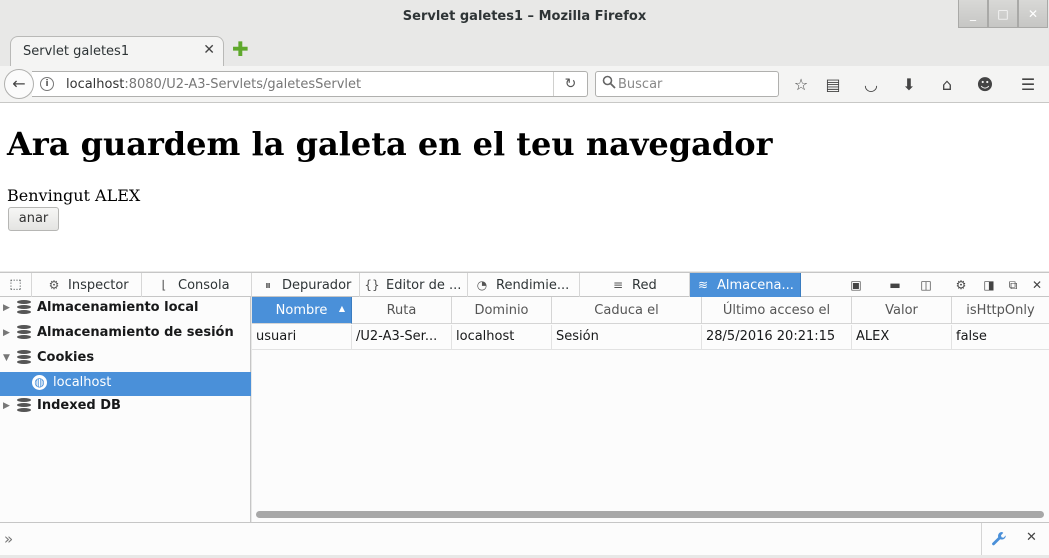 The image size is (1049, 558). Describe the element at coordinates (644, 285) in the screenshot. I see `tab-label: Red` at that location.